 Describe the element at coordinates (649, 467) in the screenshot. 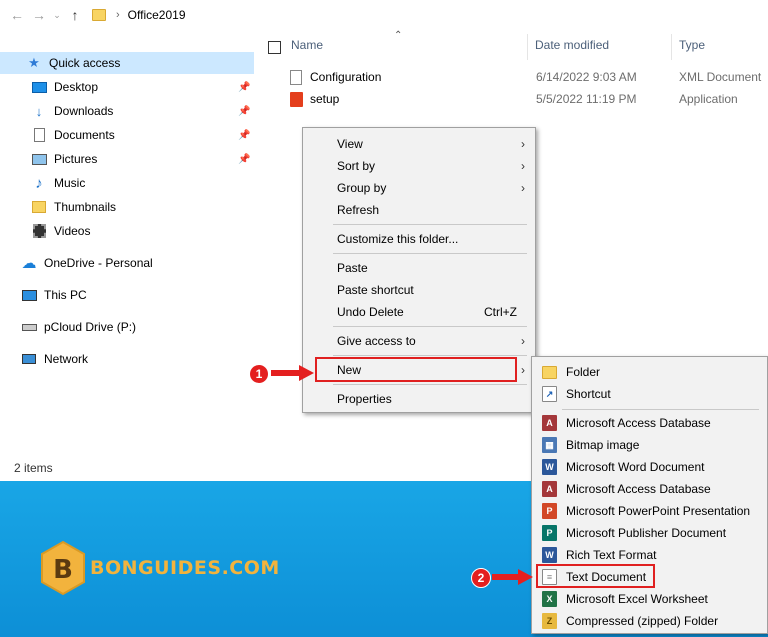

I see `submenu-item-word: W Microsoft Word Document` at that location.